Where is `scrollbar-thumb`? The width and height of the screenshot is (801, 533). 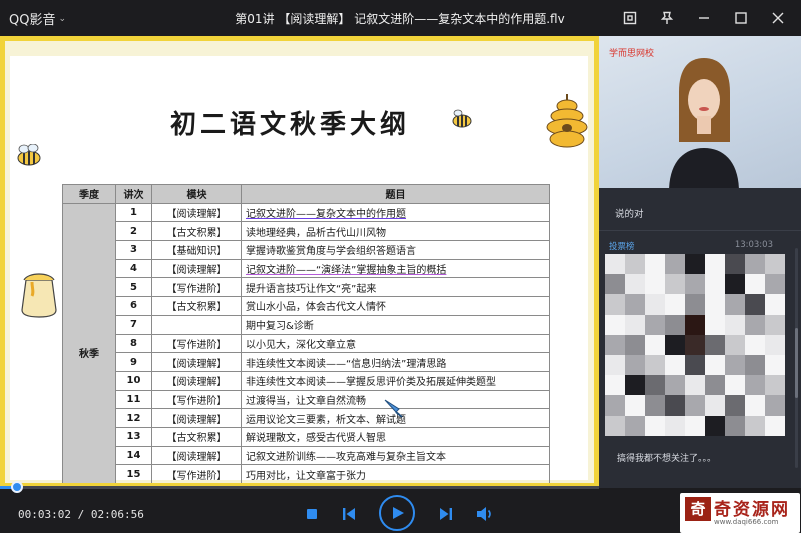 scrollbar-thumb is located at coordinates (796, 363).